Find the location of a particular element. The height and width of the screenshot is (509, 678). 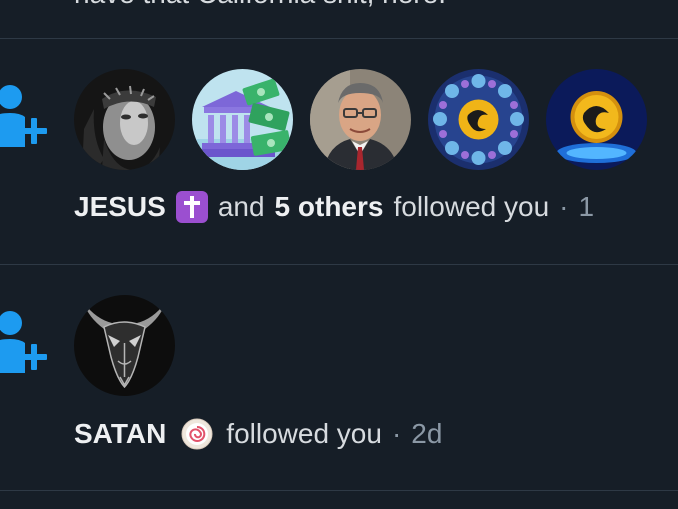

man-in-suit-avatar is located at coordinates (360, 119).